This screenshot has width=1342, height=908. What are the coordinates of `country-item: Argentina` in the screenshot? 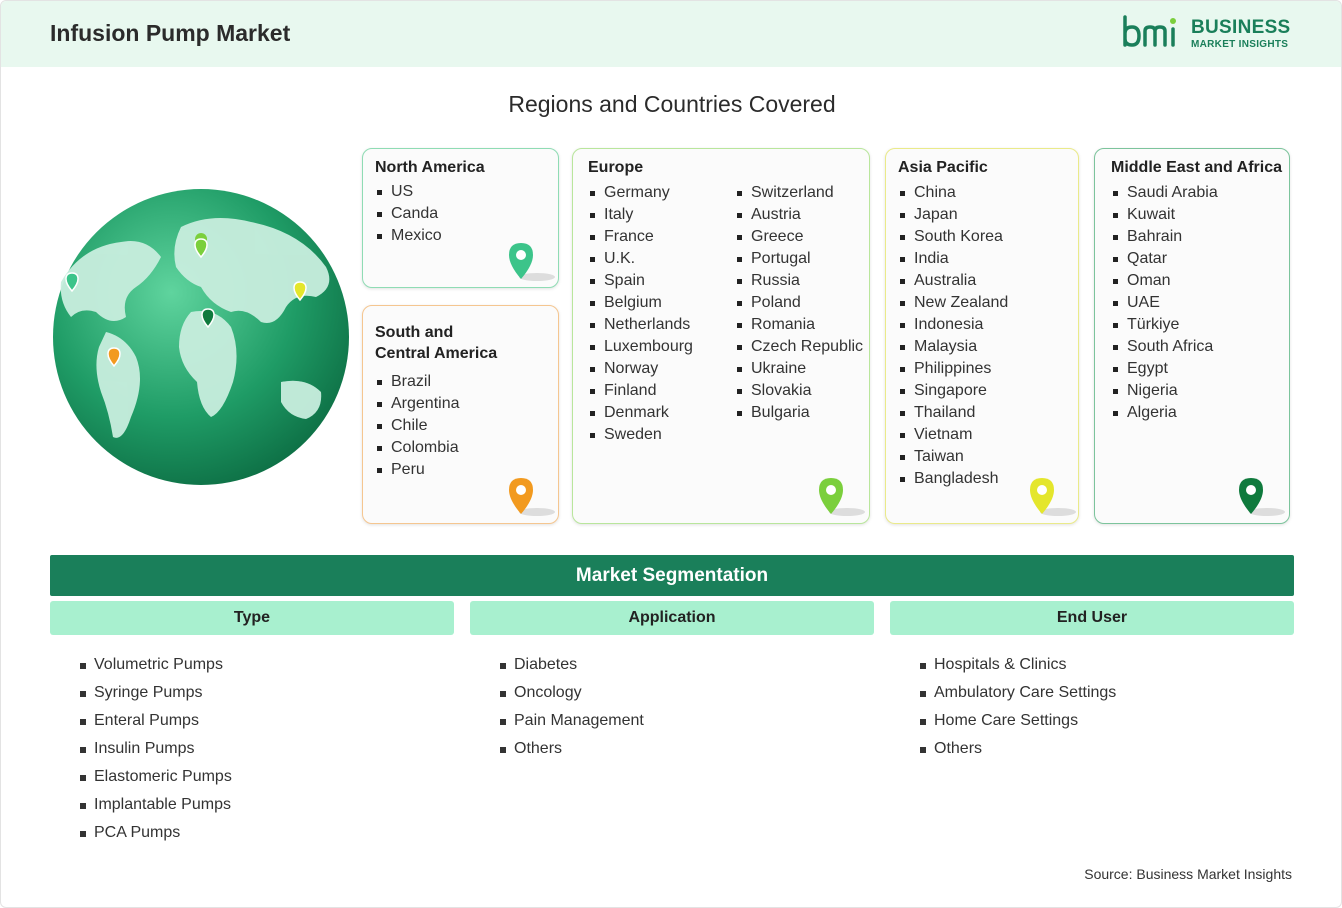 It's located at (417, 404).